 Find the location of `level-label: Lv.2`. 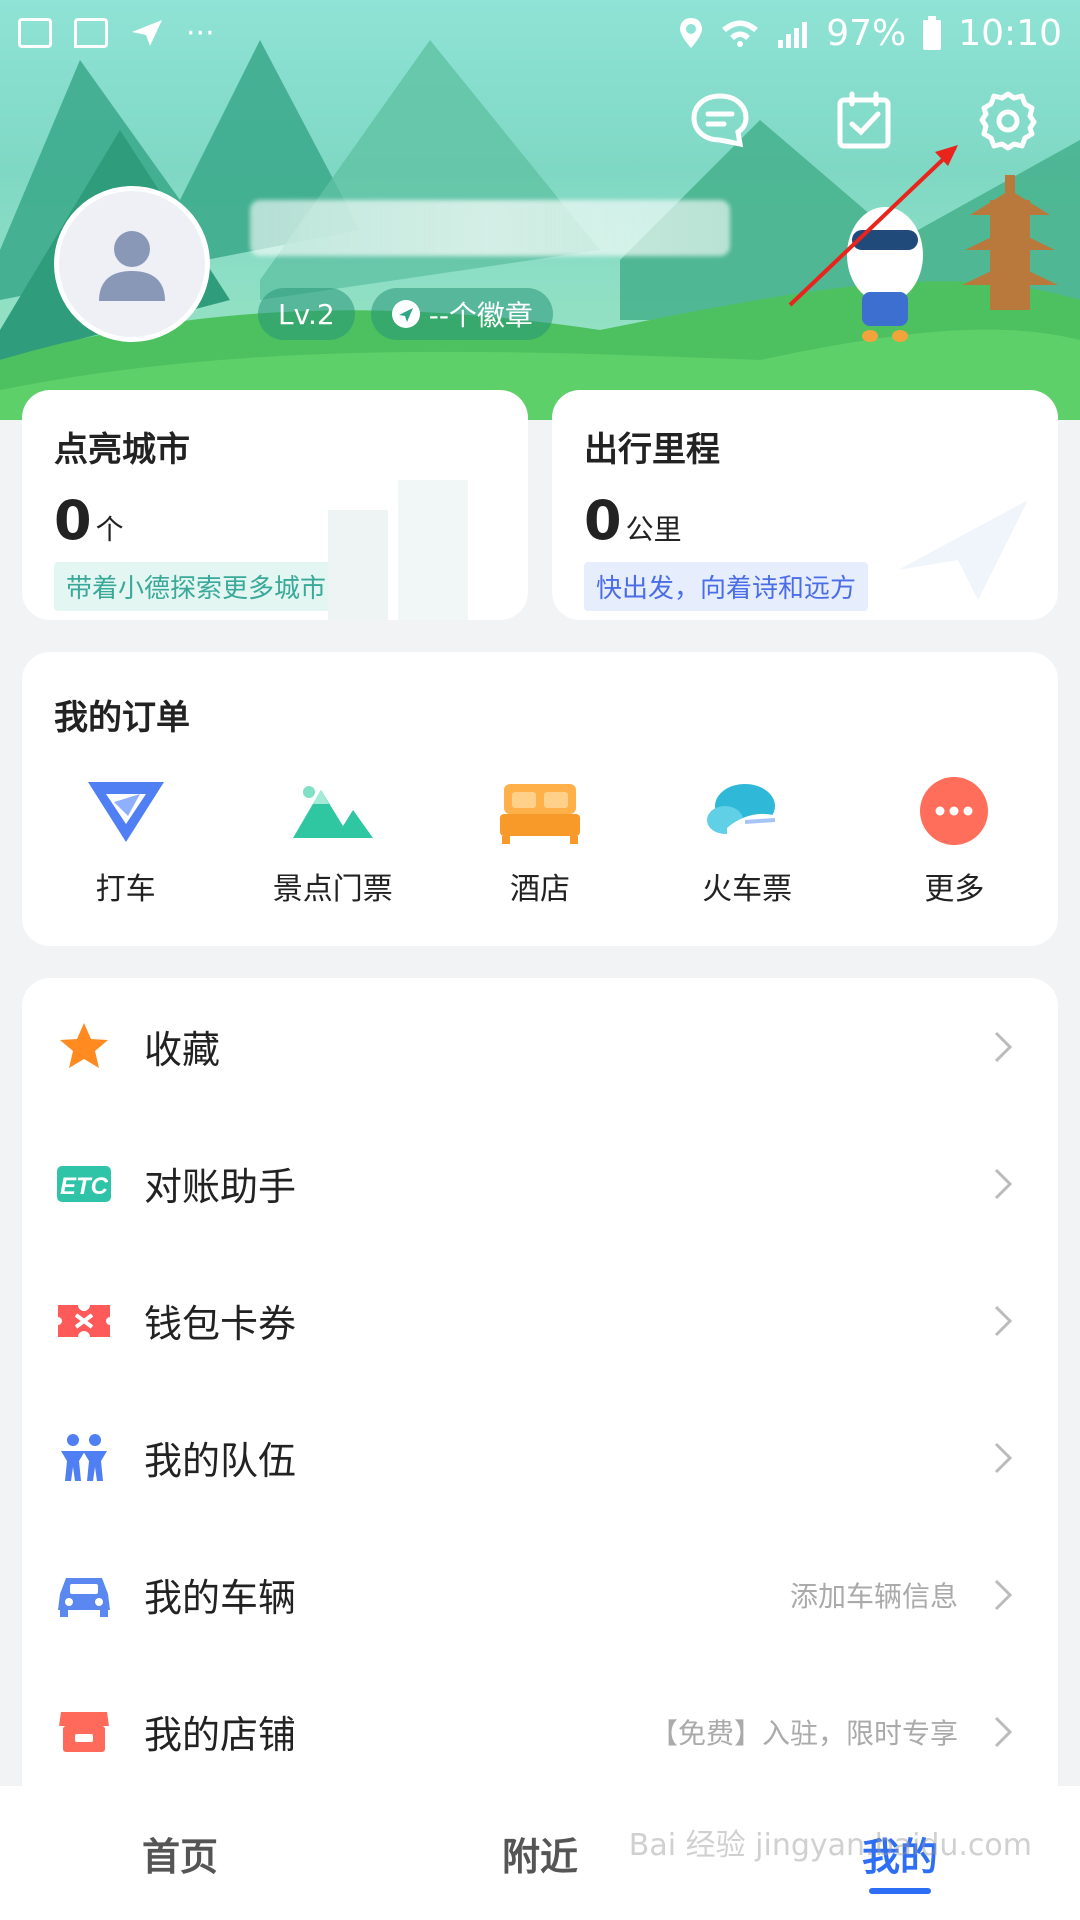

level-label: Lv.2 is located at coordinates (306, 314).